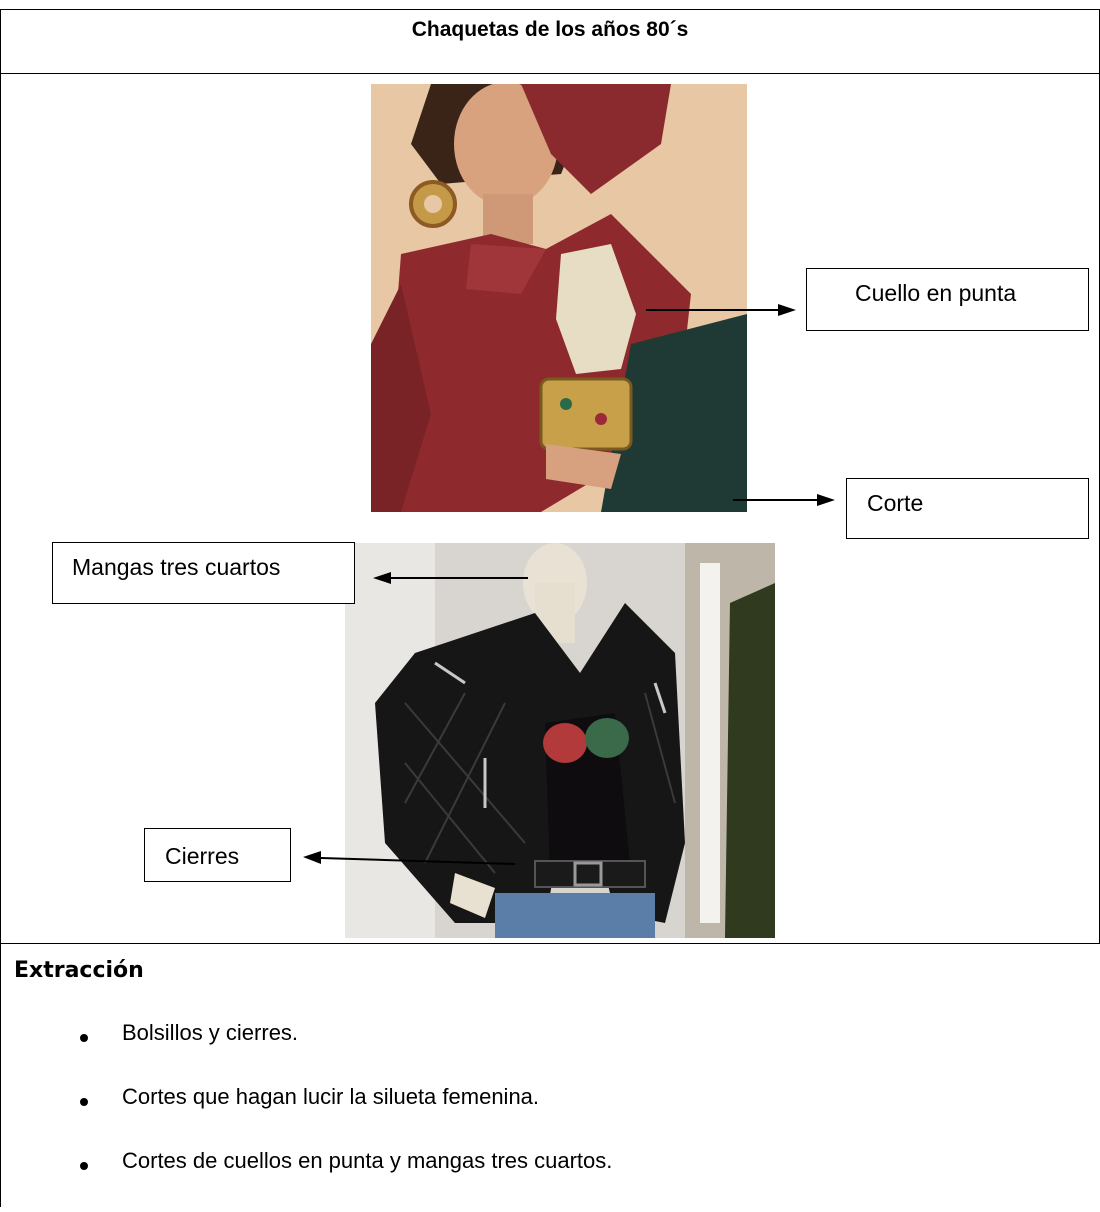 This screenshot has width=1100, height=1212. What do you see at coordinates (550, 29) in the screenshot?
I see `page-title: Chaquetas de los años 80´s` at bounding box center [550, 29].